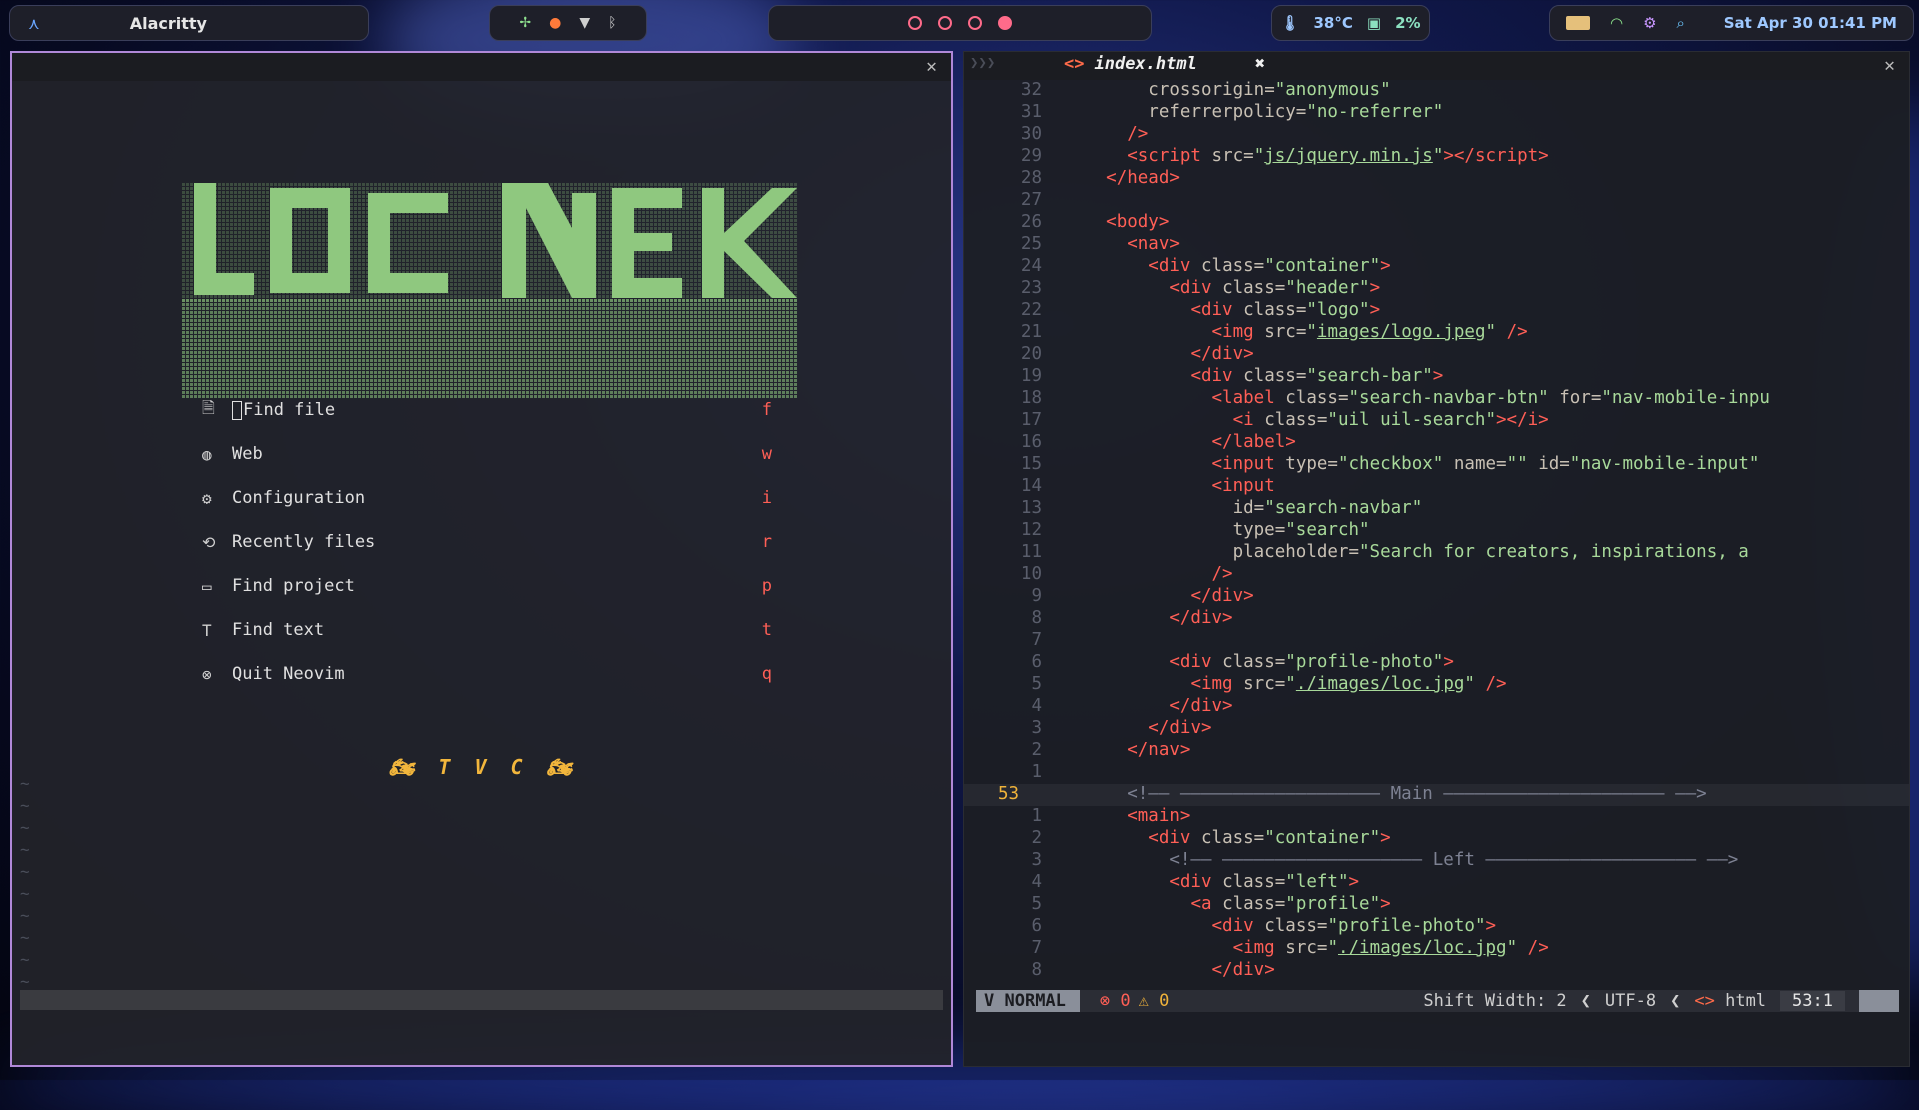  Describe the element at coordinates (1095, 222) in the screenshot. I see `code-line: 26 <body>` at that location.